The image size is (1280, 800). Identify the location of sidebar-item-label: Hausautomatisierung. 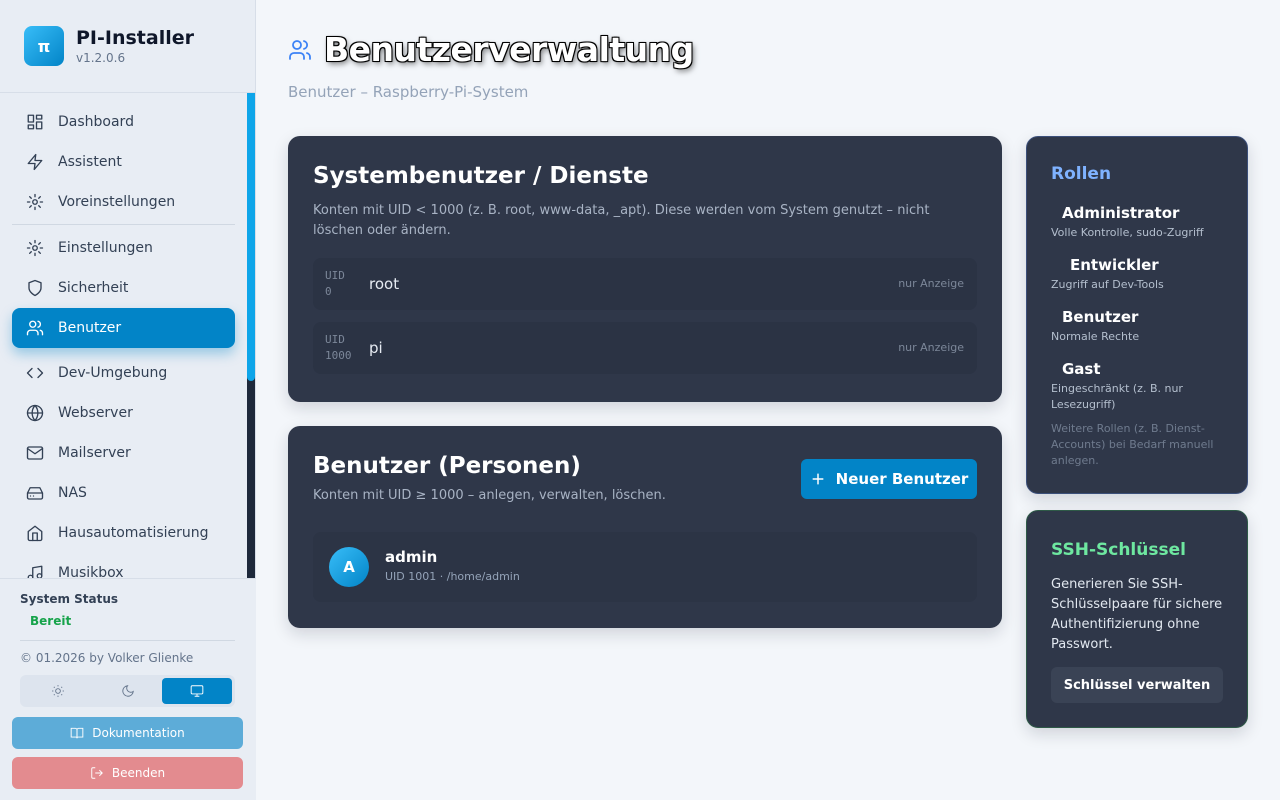
(133, 533).